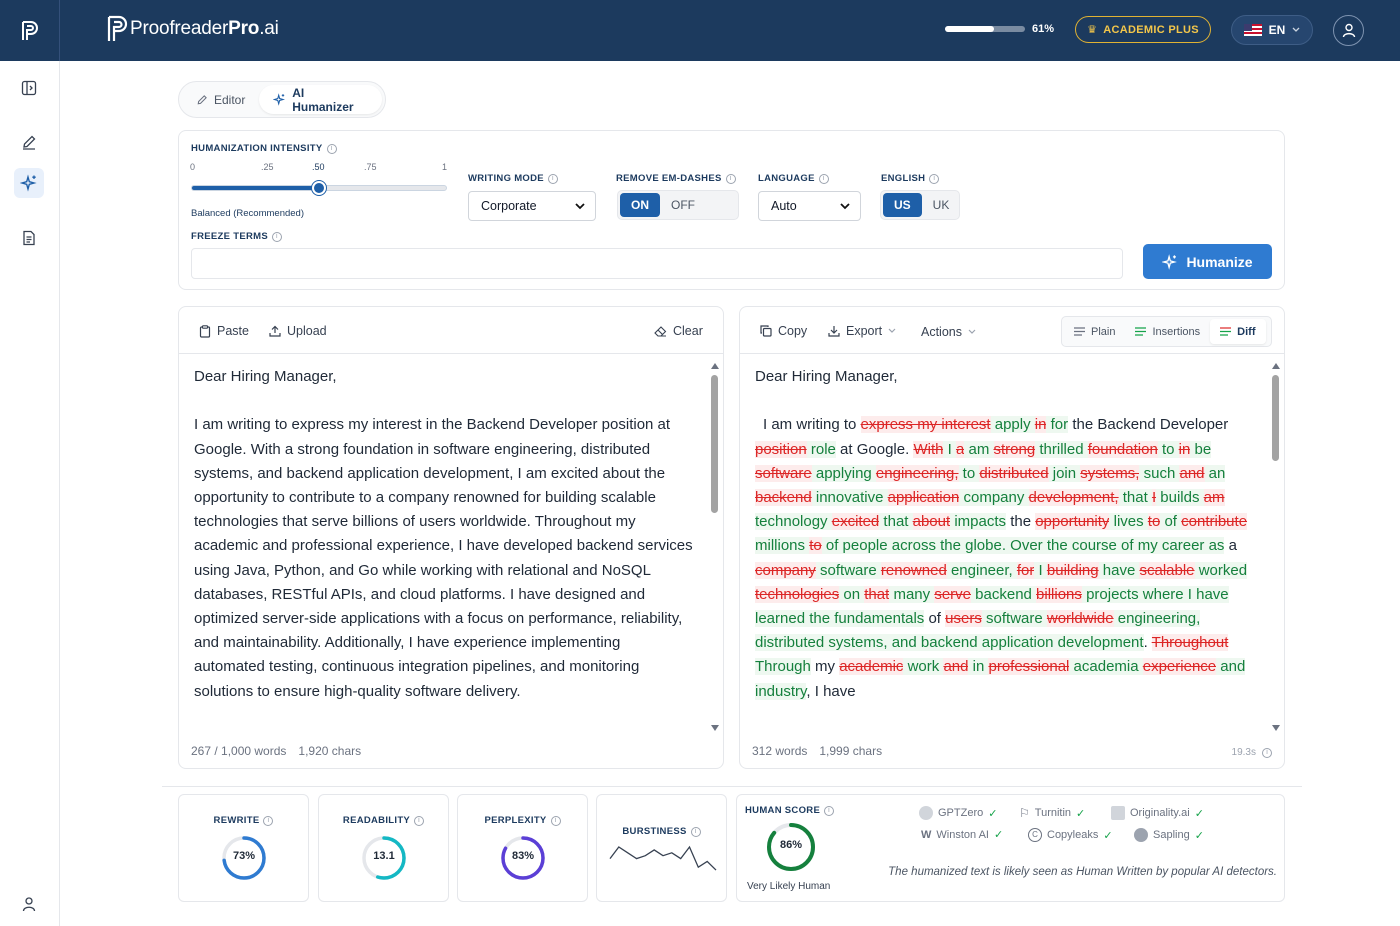 Image resolution: width=1400 pixels, height=926 pixels. I want to click on inserted-text: work, so click(923, 667).